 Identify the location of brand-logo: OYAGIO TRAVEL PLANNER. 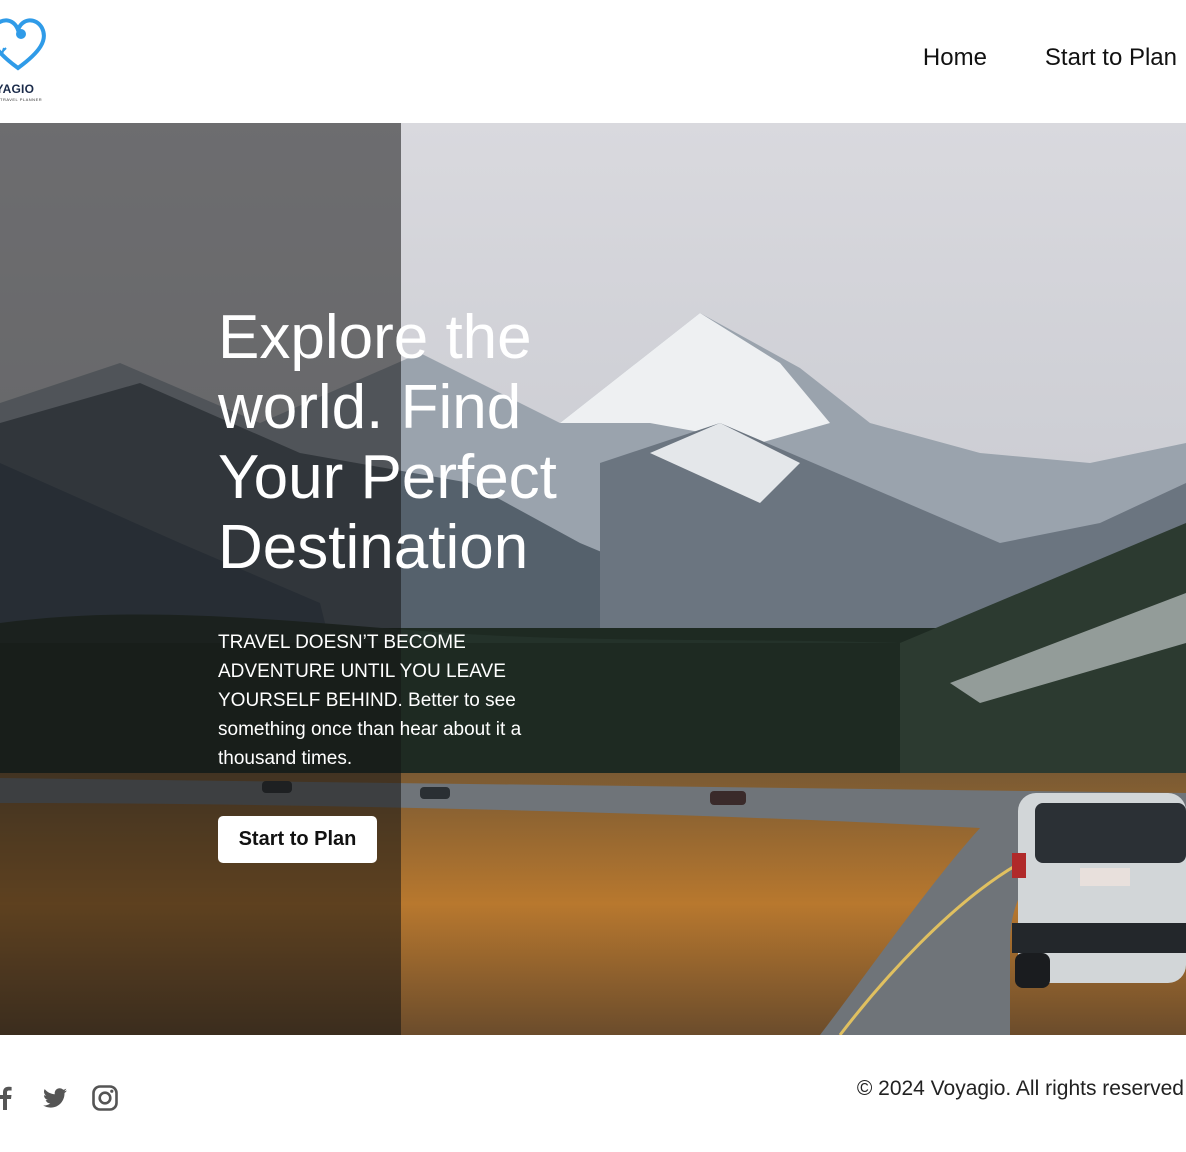
(28, 59).